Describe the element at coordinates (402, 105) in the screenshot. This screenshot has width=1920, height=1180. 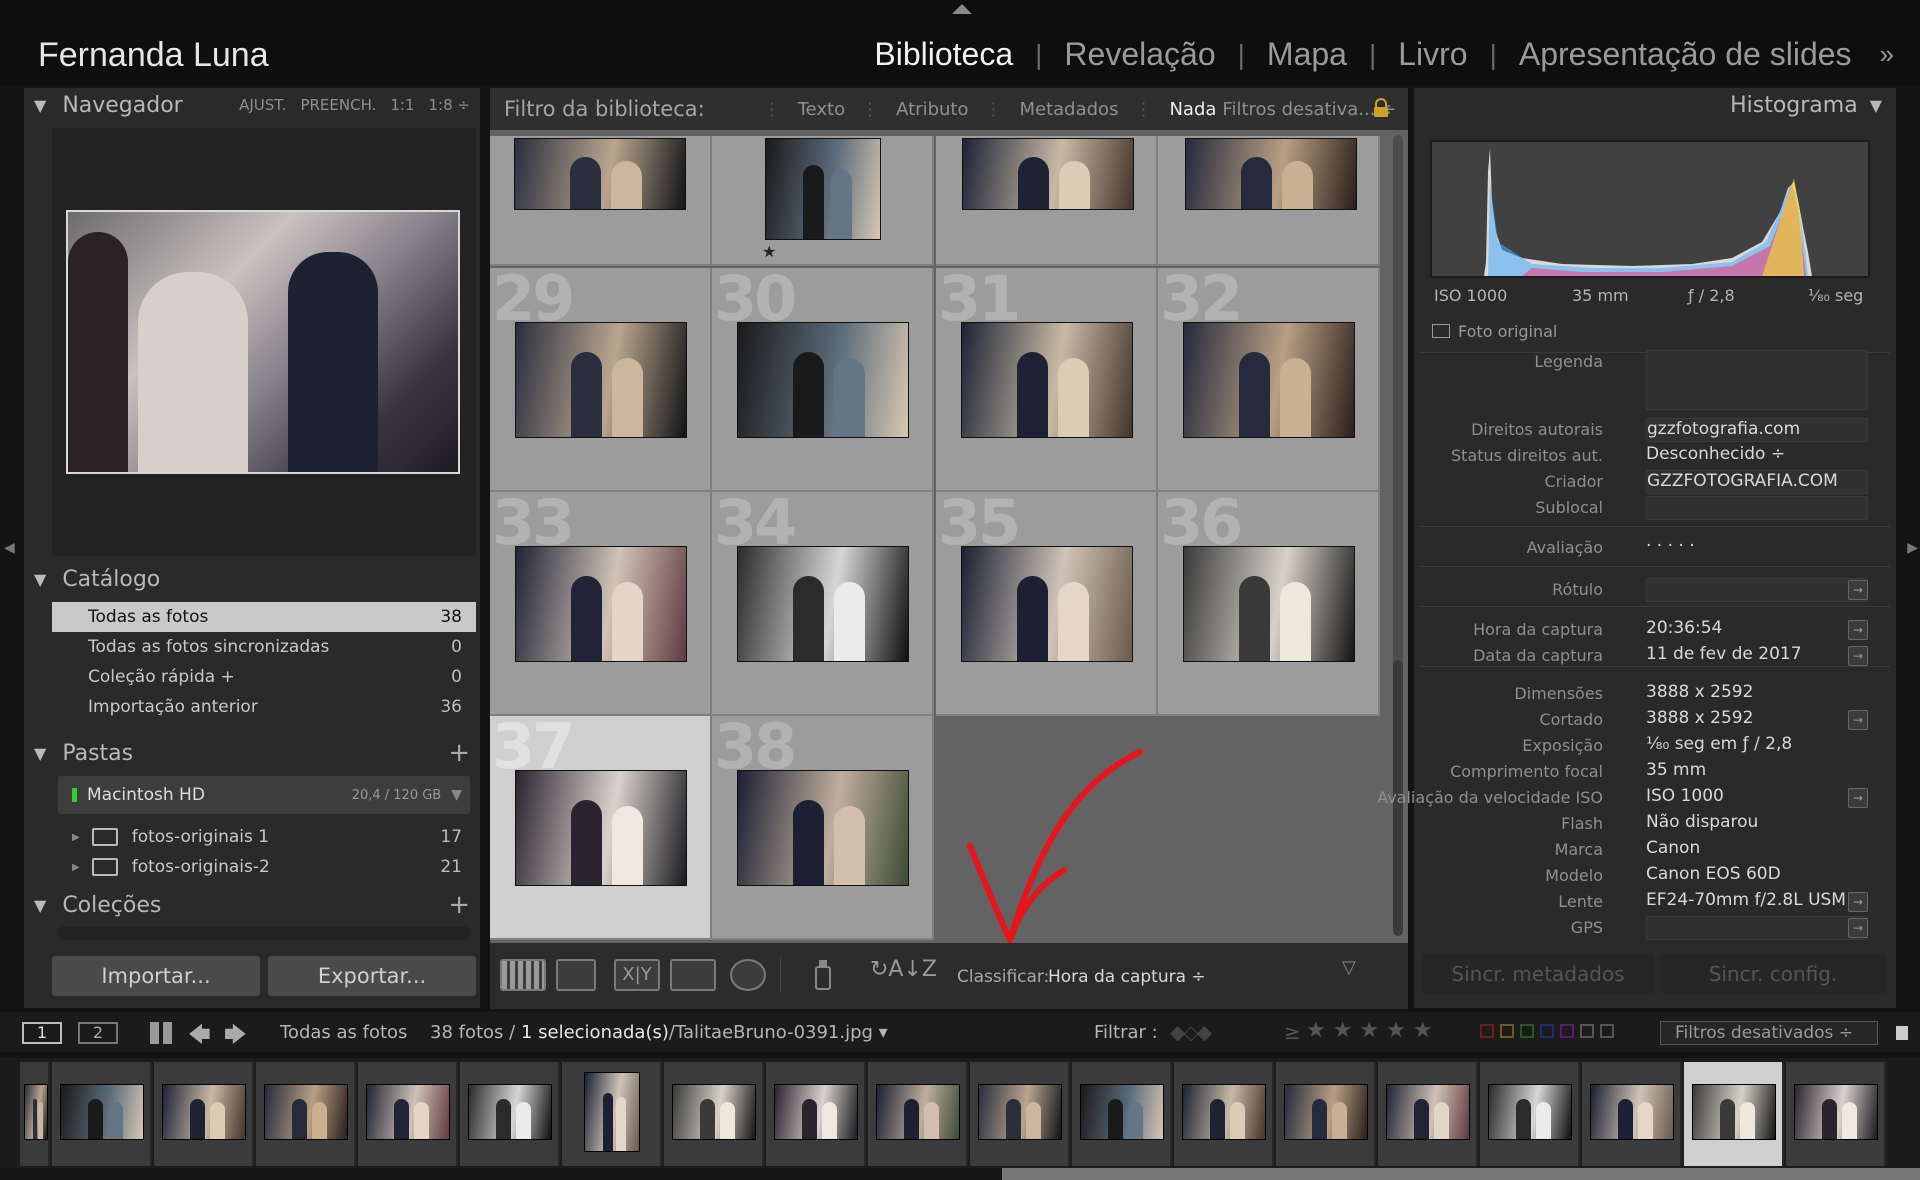
I see `nav-1to1-option: 1:1` at that location.